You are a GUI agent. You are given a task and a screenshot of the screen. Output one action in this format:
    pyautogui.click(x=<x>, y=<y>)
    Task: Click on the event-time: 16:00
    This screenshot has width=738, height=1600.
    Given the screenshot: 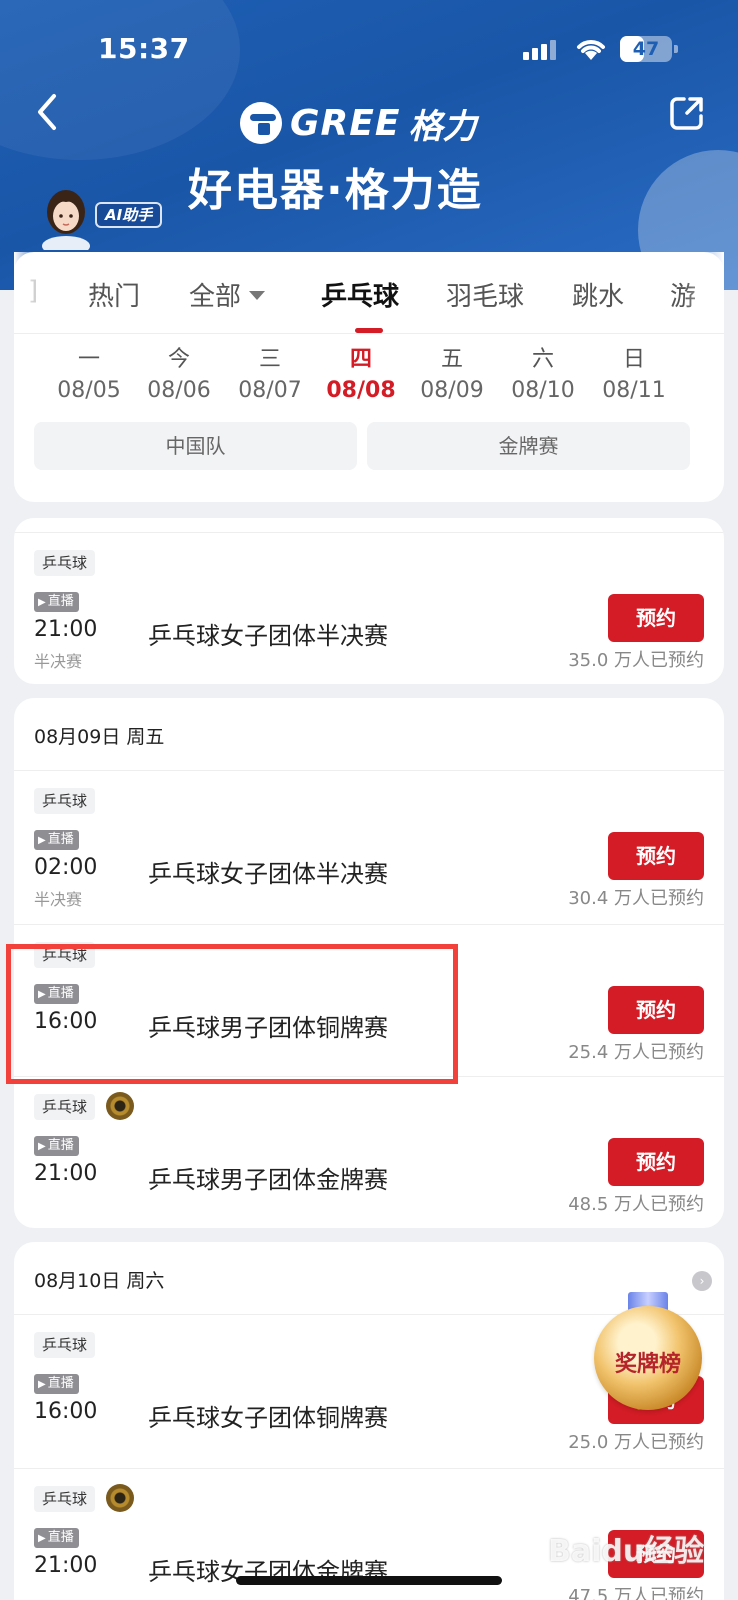 What is the action you would take?
    pyautogui.click(x=66, y=1411)
    